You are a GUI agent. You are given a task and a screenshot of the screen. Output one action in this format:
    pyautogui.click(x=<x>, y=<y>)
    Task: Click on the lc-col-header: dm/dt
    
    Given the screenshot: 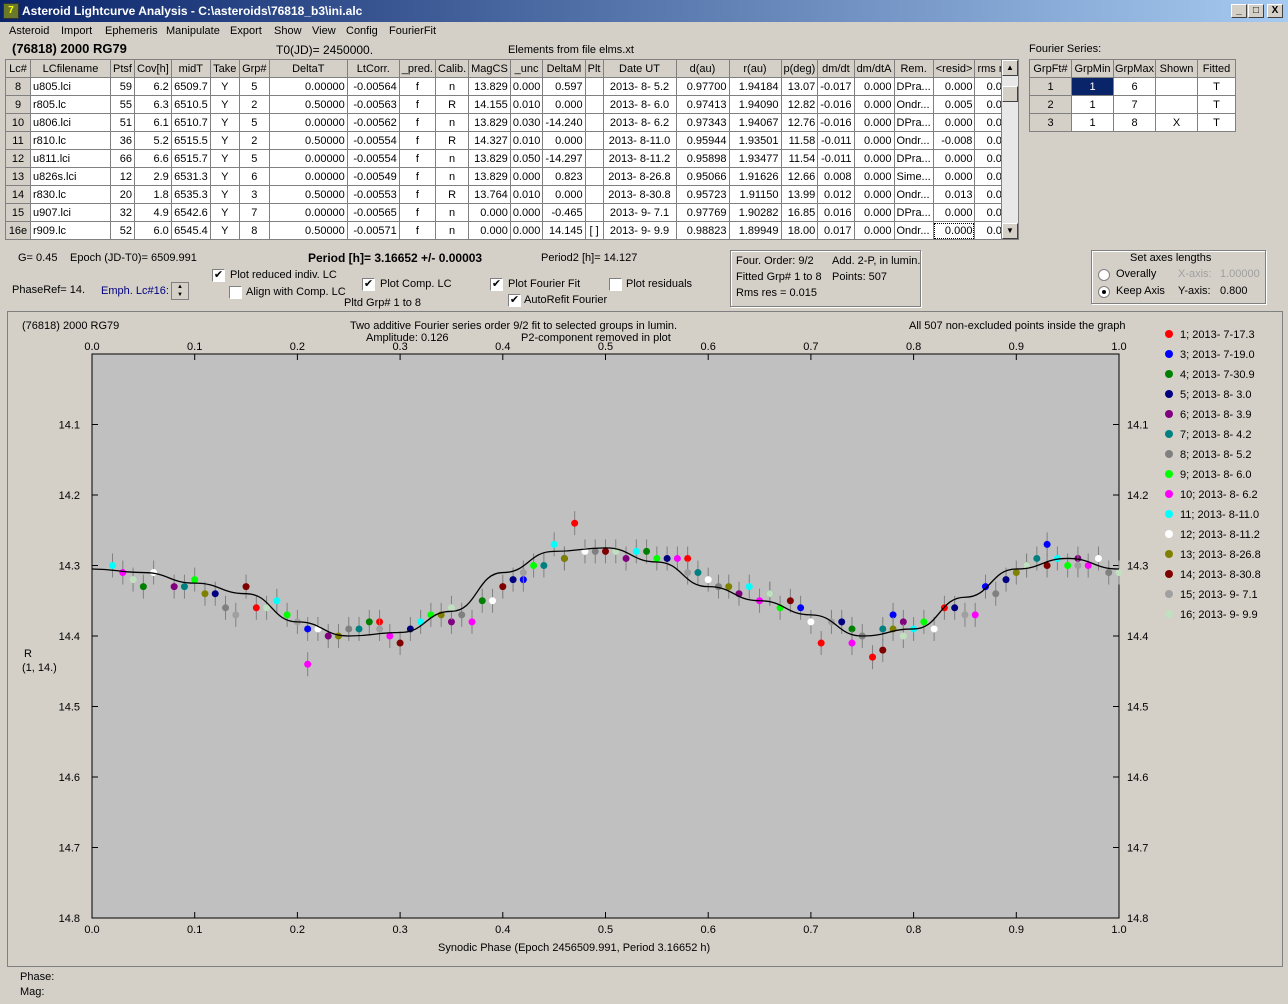 What is the action you would take?
    pyautogui.click(x=836, y=68)
    